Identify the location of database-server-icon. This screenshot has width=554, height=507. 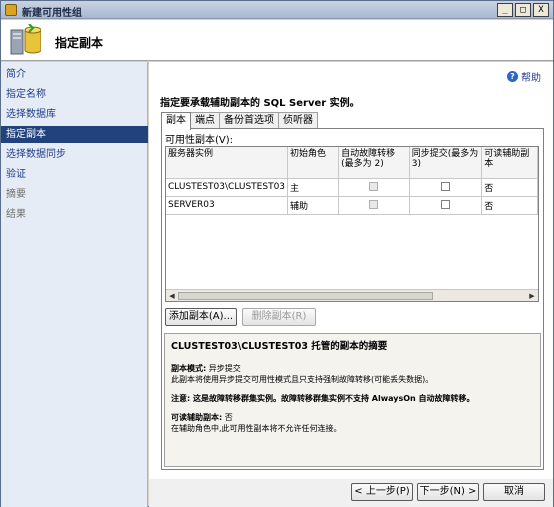
(25, 39).